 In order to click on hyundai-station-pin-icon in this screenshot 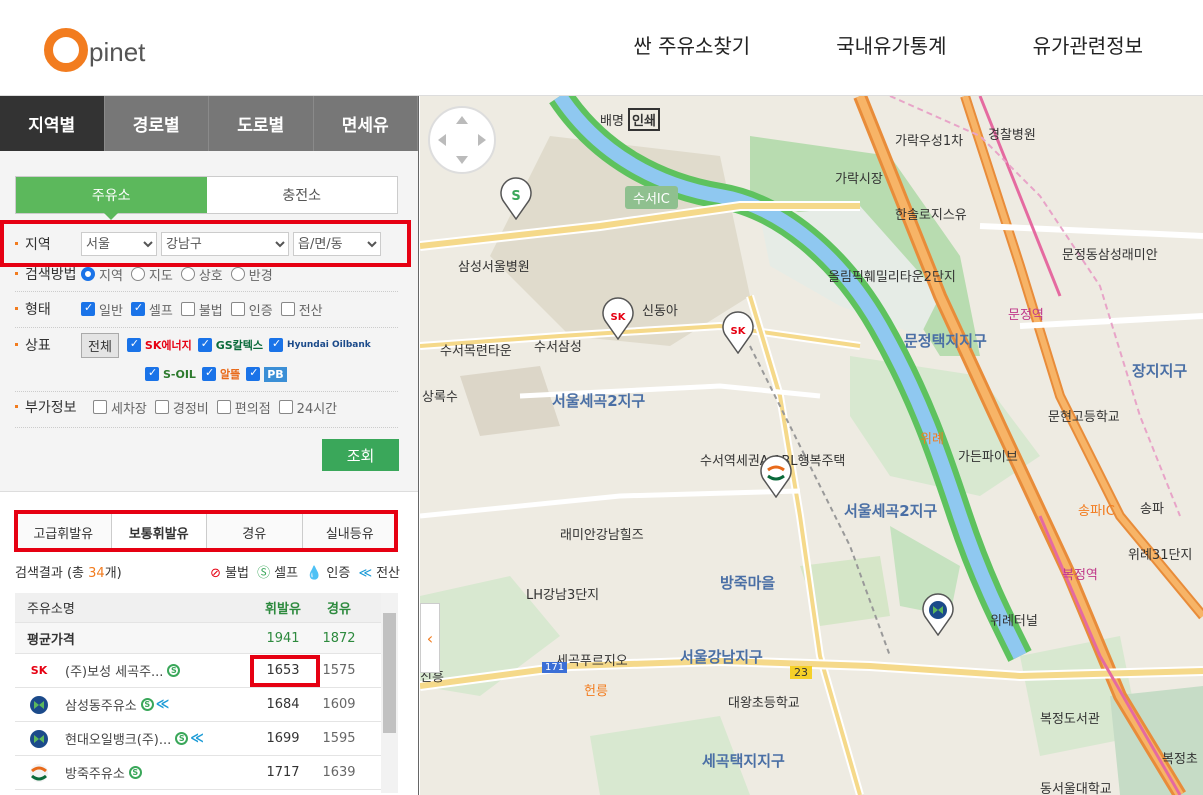, I will do `click(938, 614)`.